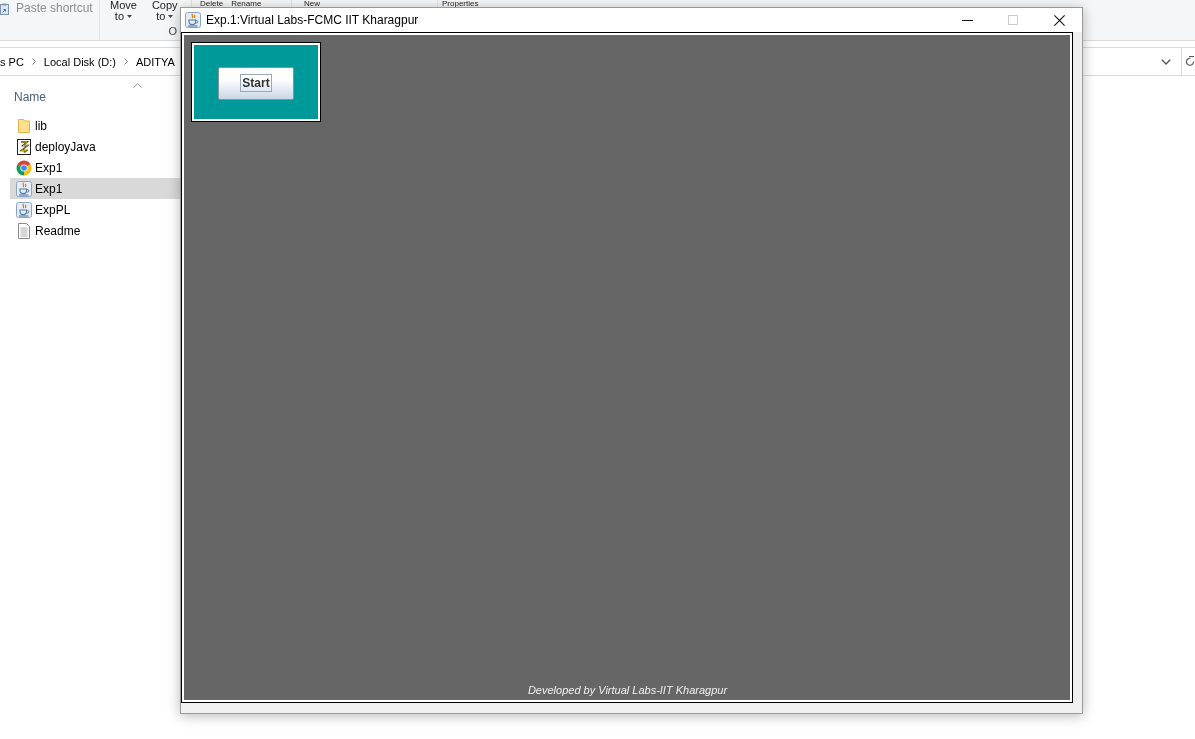 This screenshot has width=1195, height=739. I want to click on address-bar: s PC Local Disk (D:) ADITYA, so click(90, 61).